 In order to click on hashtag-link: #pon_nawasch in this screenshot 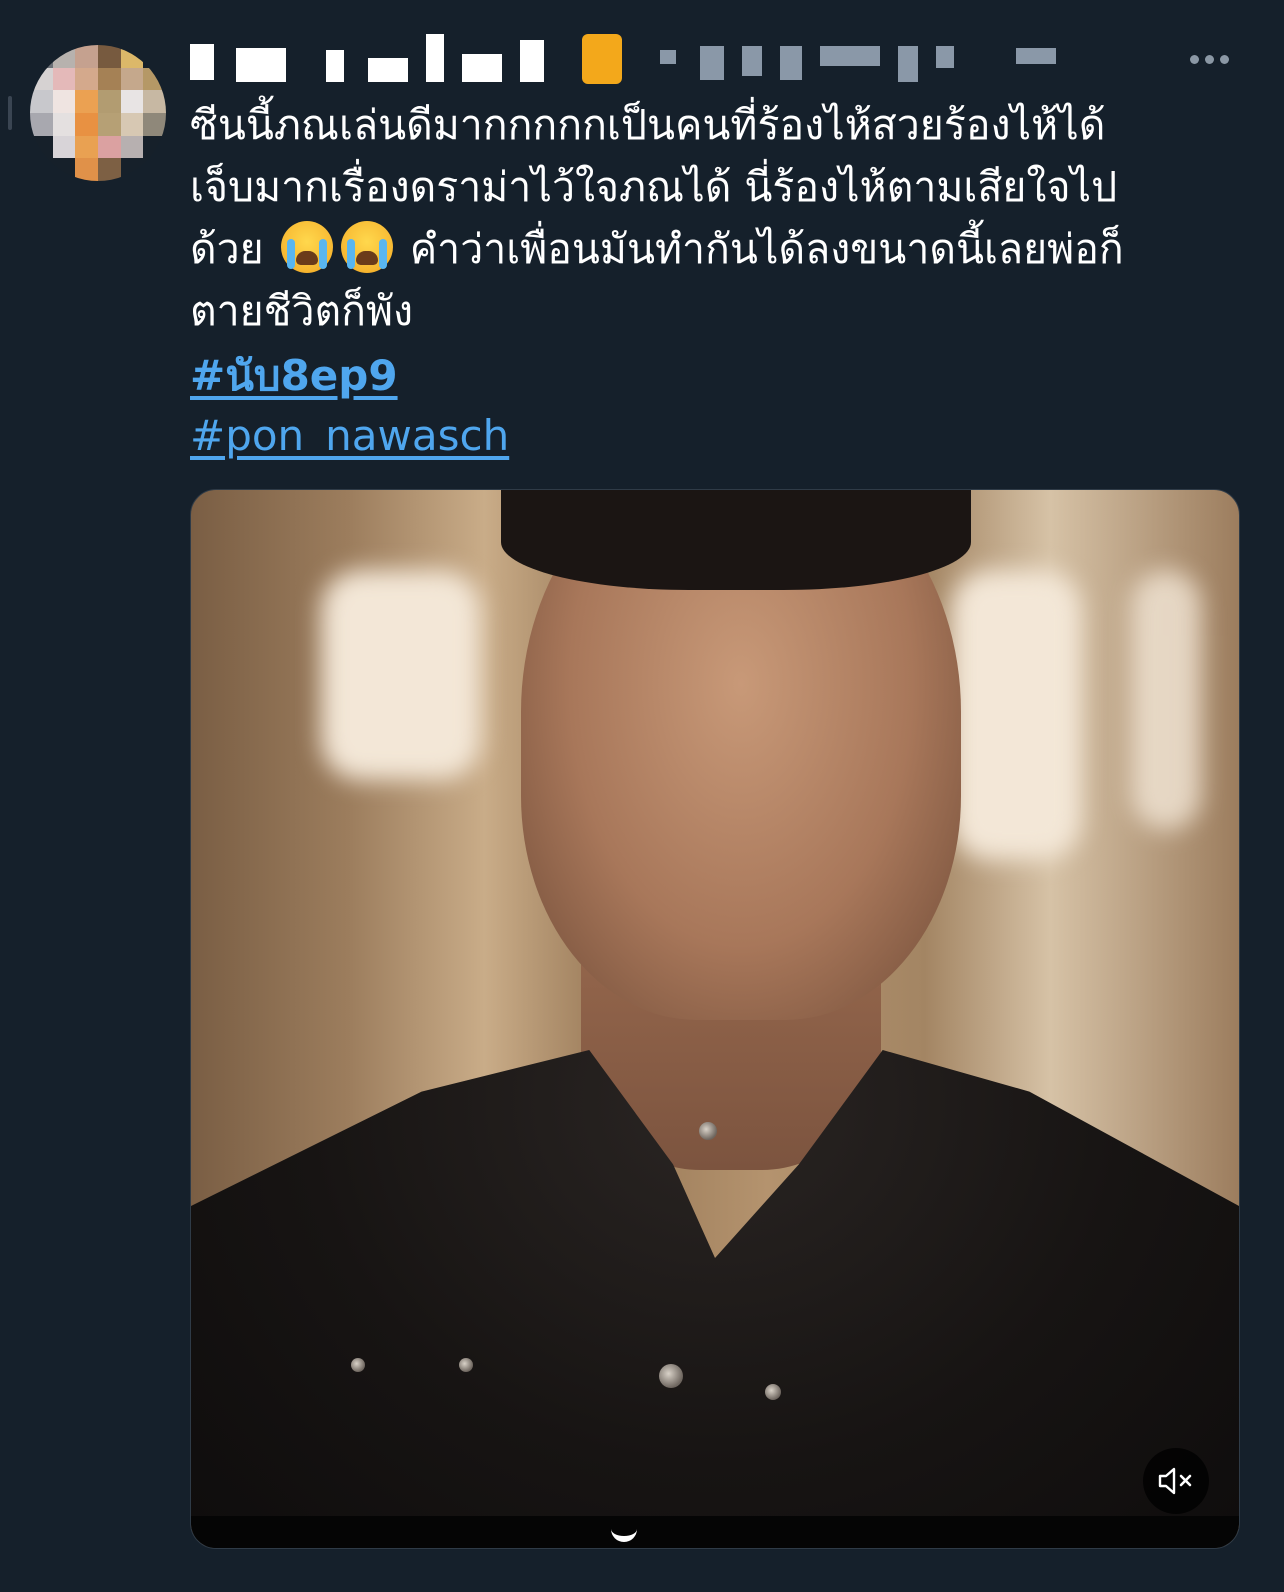, I will do `click(349, 436)`.